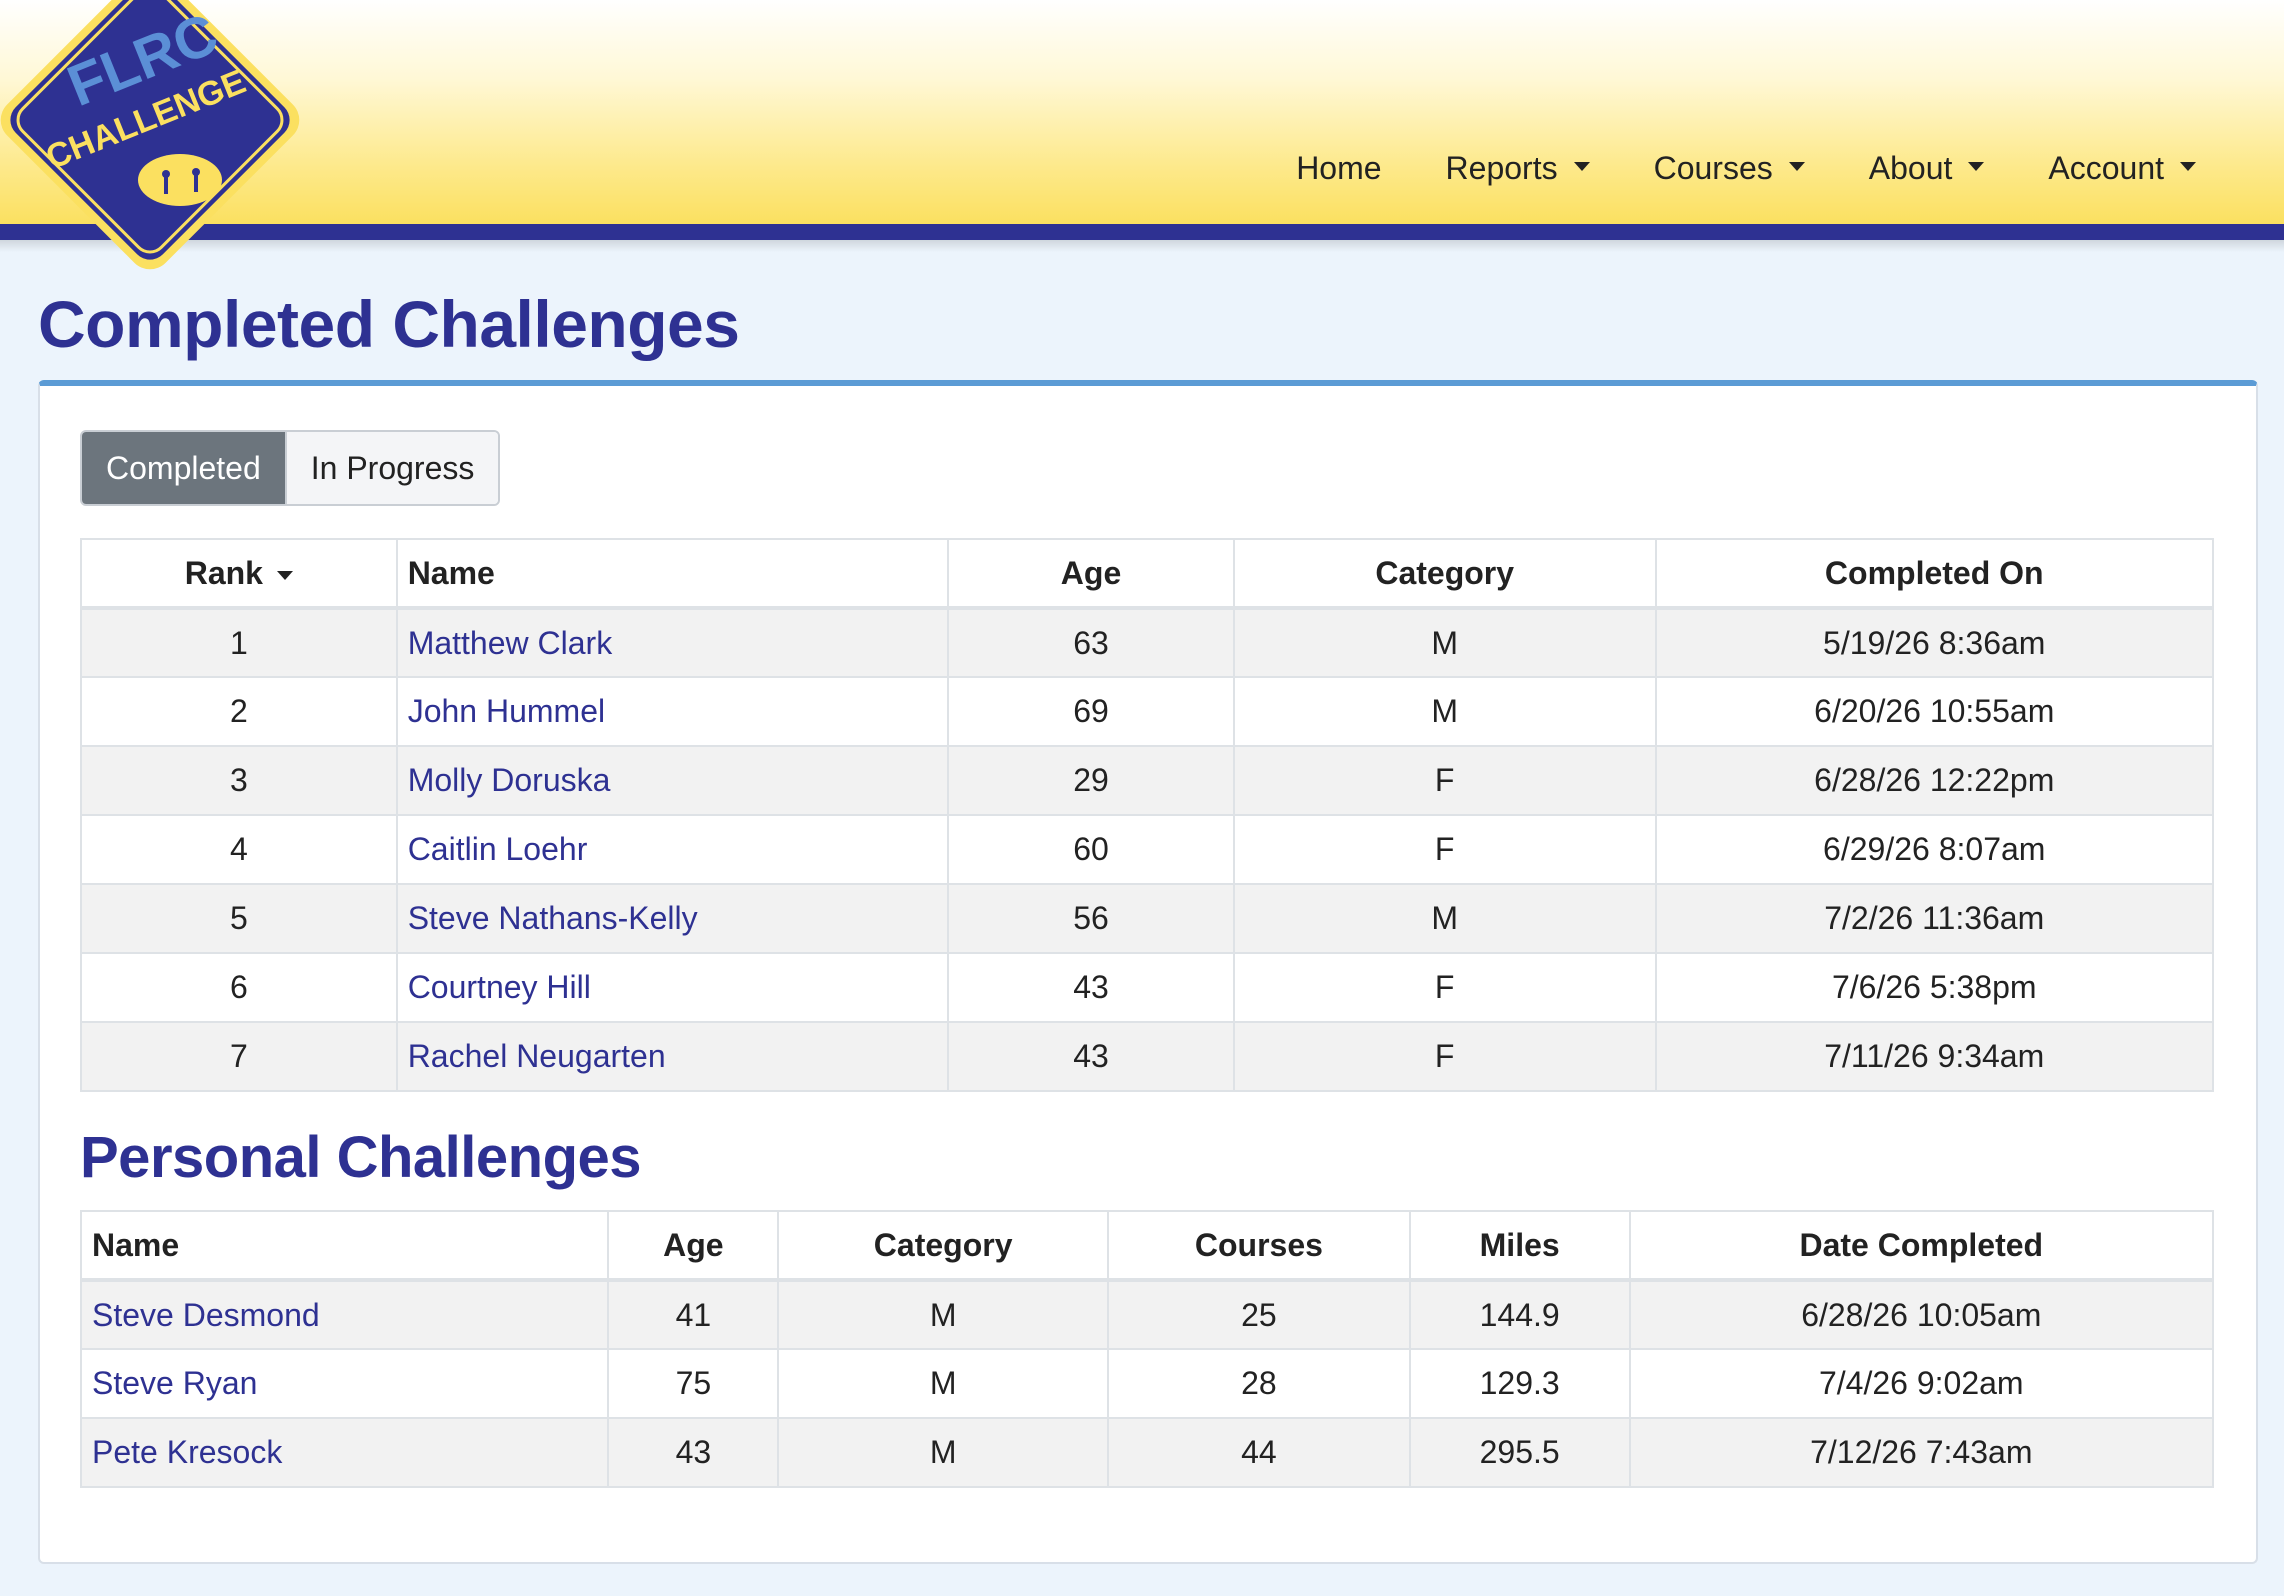 This screenshot has width=2284, height=1596. What do you see at coordinates (174, 1383) in the screenshot?
I see `runner-name-link: Steve Ryan` at bounding box center [174, 1383].